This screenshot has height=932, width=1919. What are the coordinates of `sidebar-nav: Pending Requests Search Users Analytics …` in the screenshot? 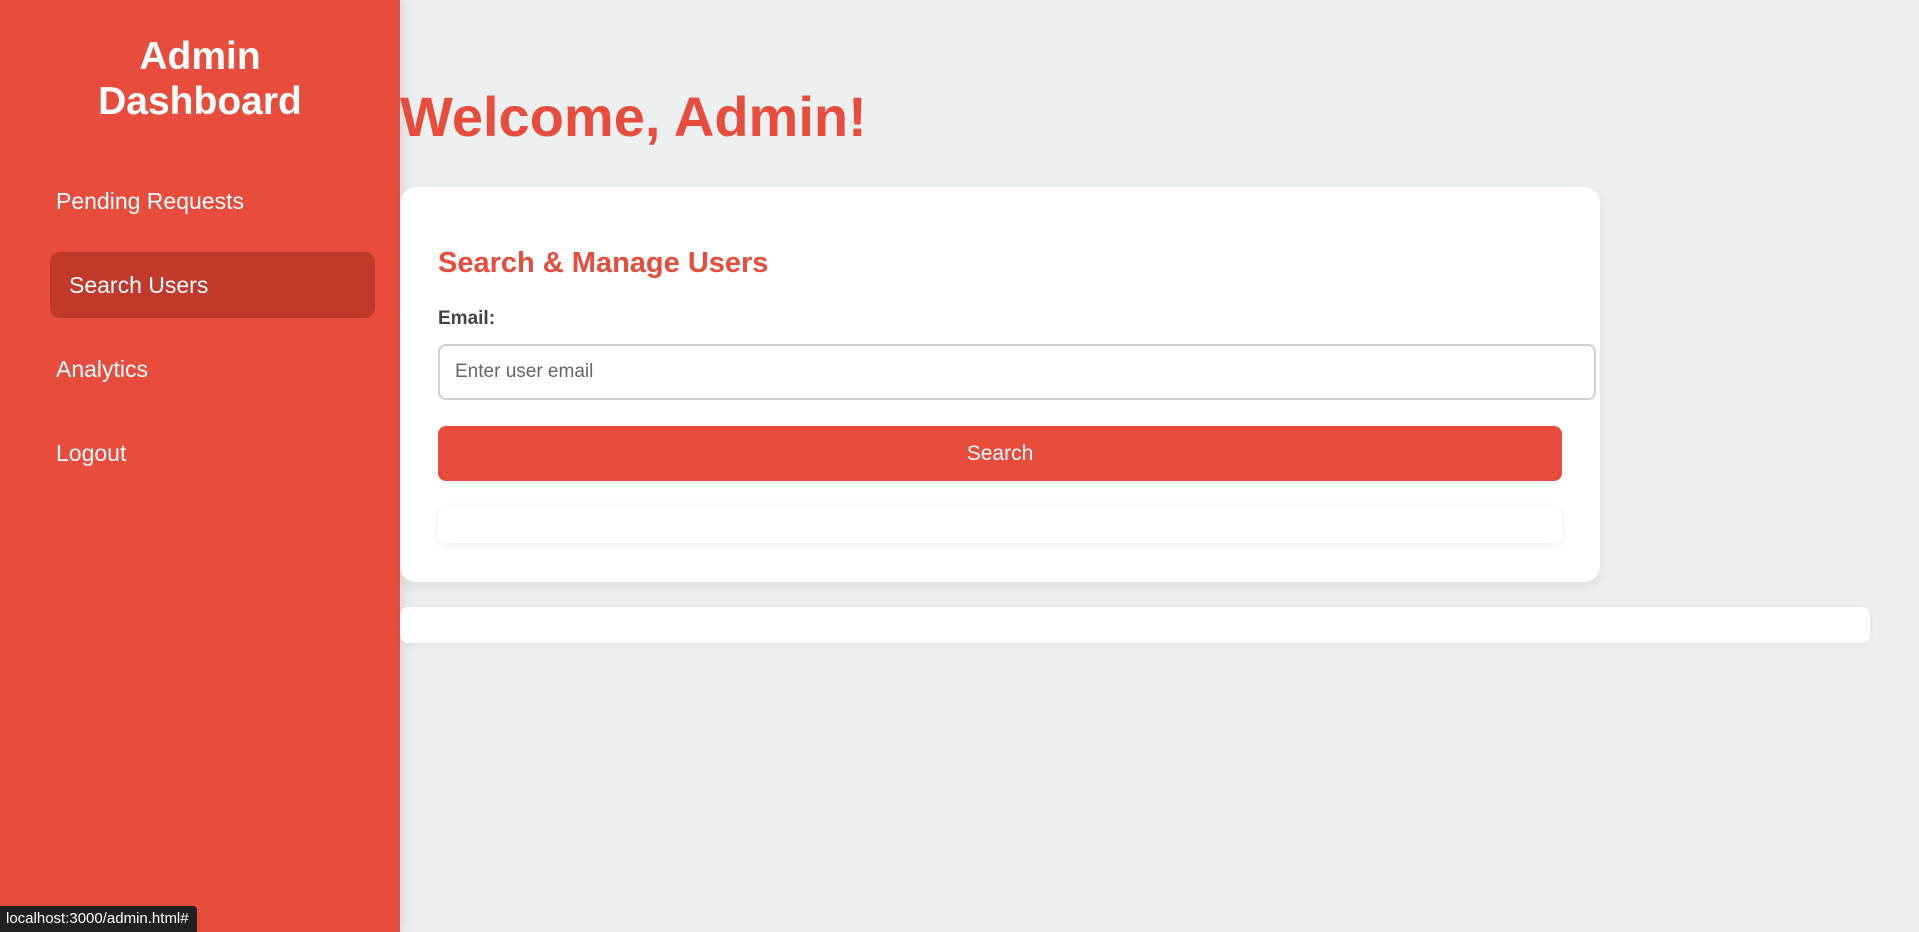 It's located at (212, 336).